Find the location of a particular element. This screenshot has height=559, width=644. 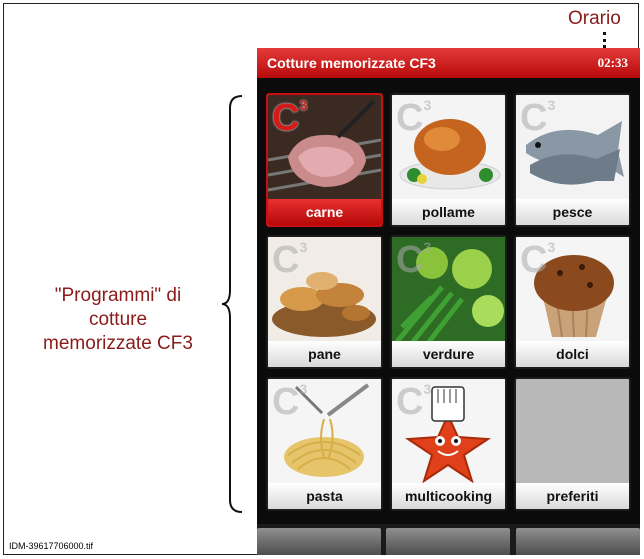

softkey-center is located at coordinates (448, 541).